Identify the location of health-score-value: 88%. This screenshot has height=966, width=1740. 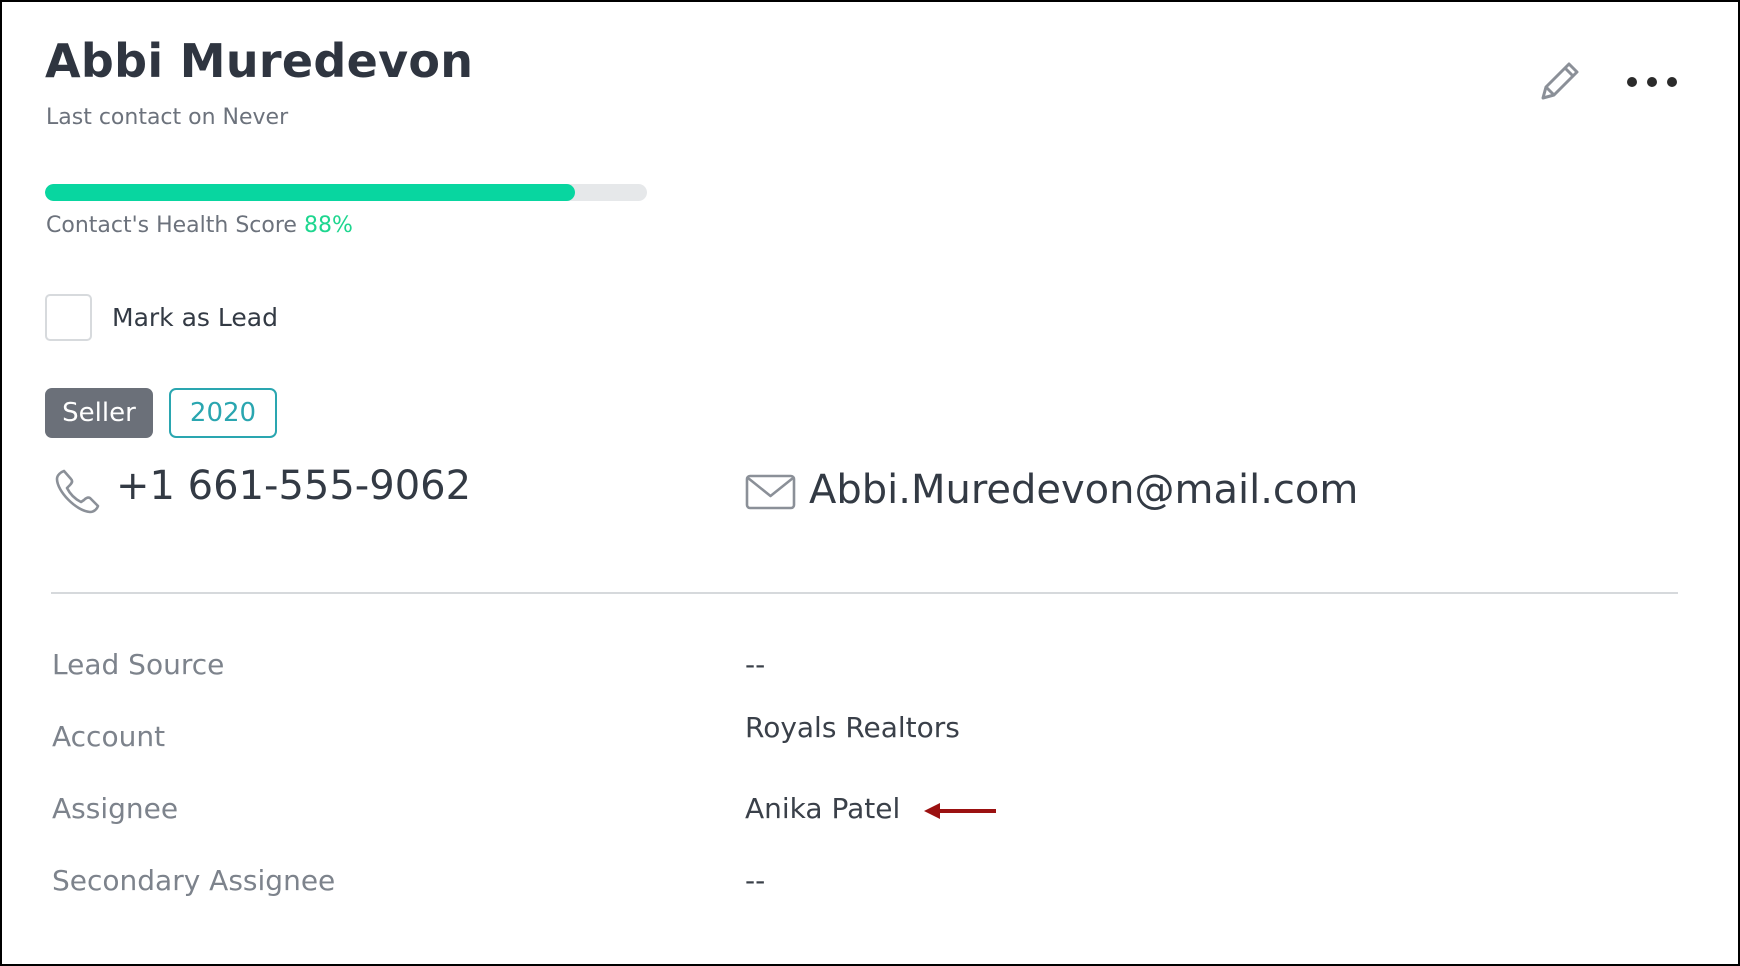
(328, 225).